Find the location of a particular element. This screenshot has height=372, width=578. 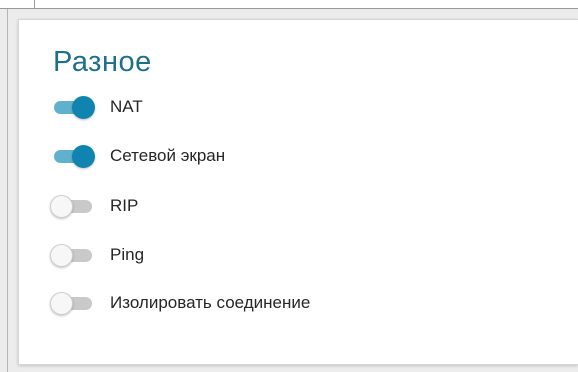

ping-label: Ping is located at coordinates (127, 254).